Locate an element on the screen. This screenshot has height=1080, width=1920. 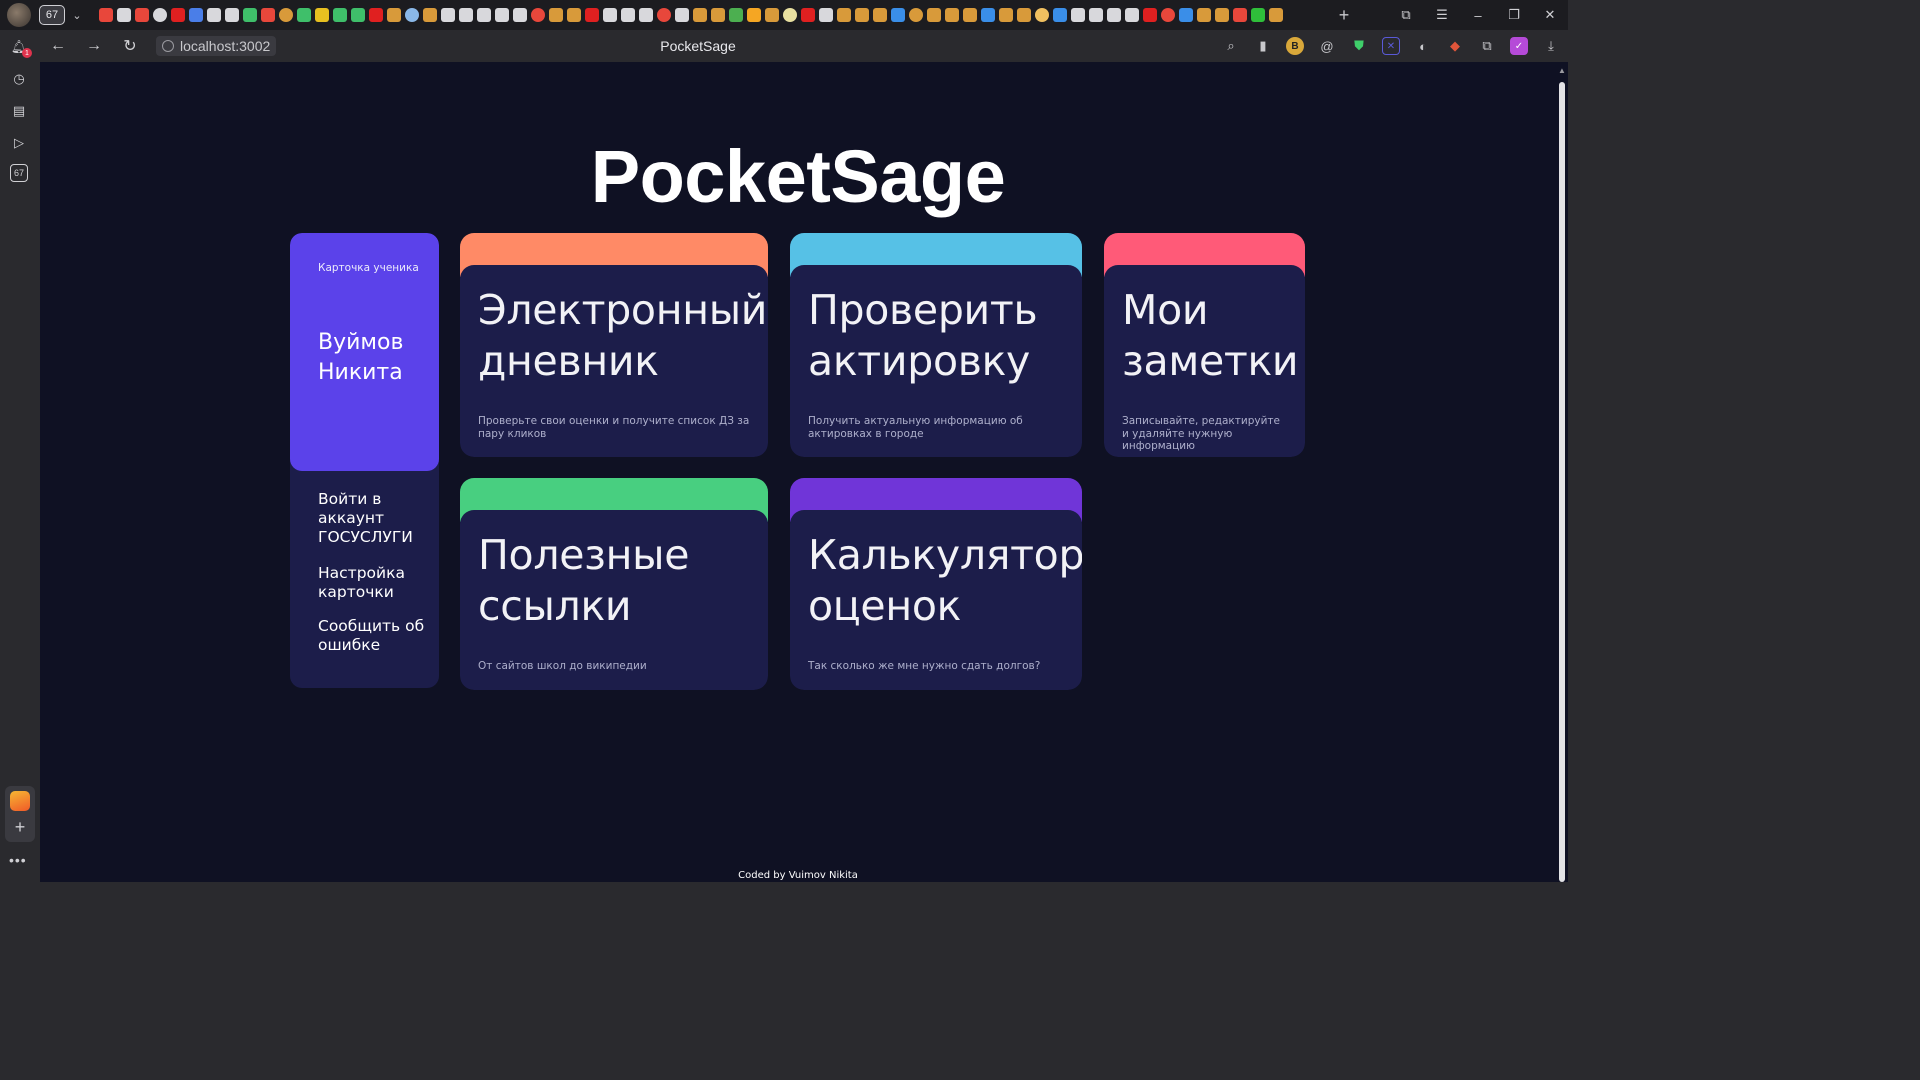
extension-x-icon: ✕ is located at coordinates (1391, 46).